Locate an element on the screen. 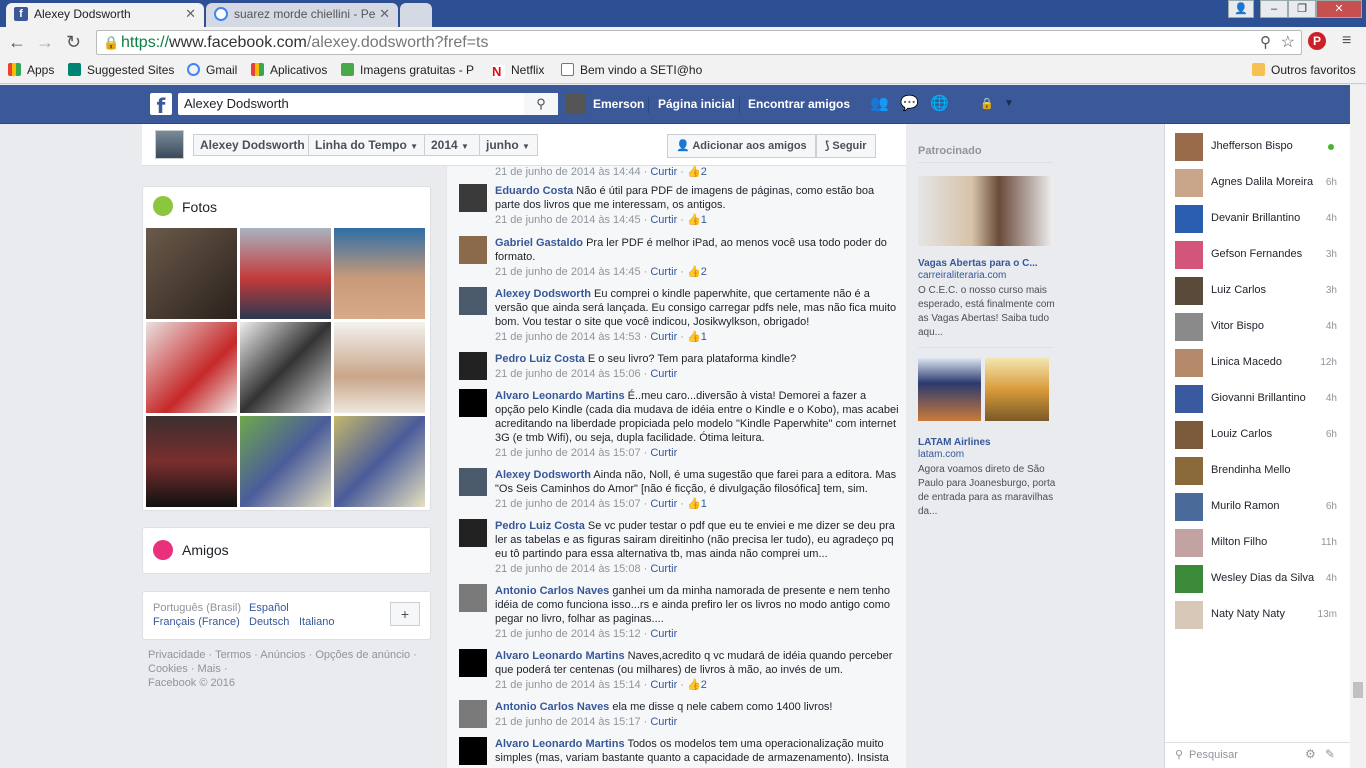 Image resolution: width=1366 pixels, height=768 pixels. sponsored-title: Patrocinado is located at coordinates (950, 151).